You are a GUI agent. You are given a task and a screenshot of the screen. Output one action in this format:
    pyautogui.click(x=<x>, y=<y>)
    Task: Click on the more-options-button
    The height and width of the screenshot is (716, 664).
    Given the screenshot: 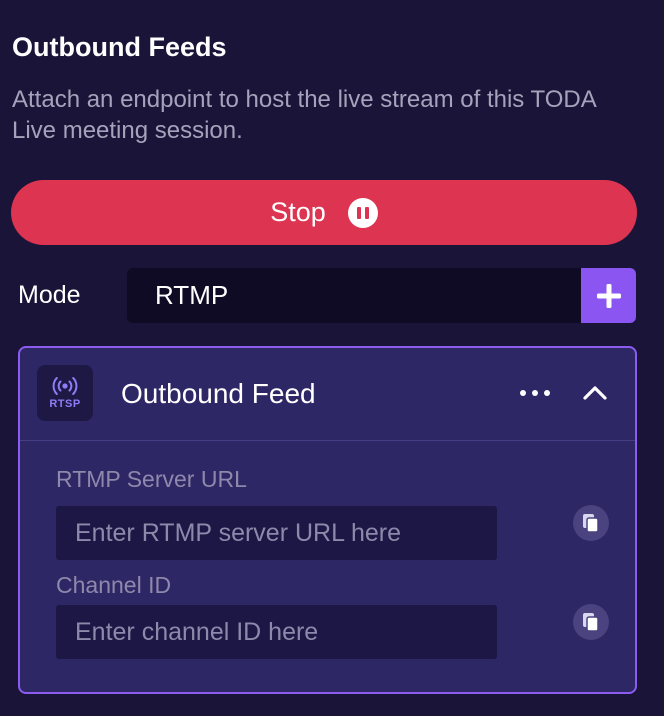 What is the action you would take?
    pyautogui.click(x=535, y=393)
    